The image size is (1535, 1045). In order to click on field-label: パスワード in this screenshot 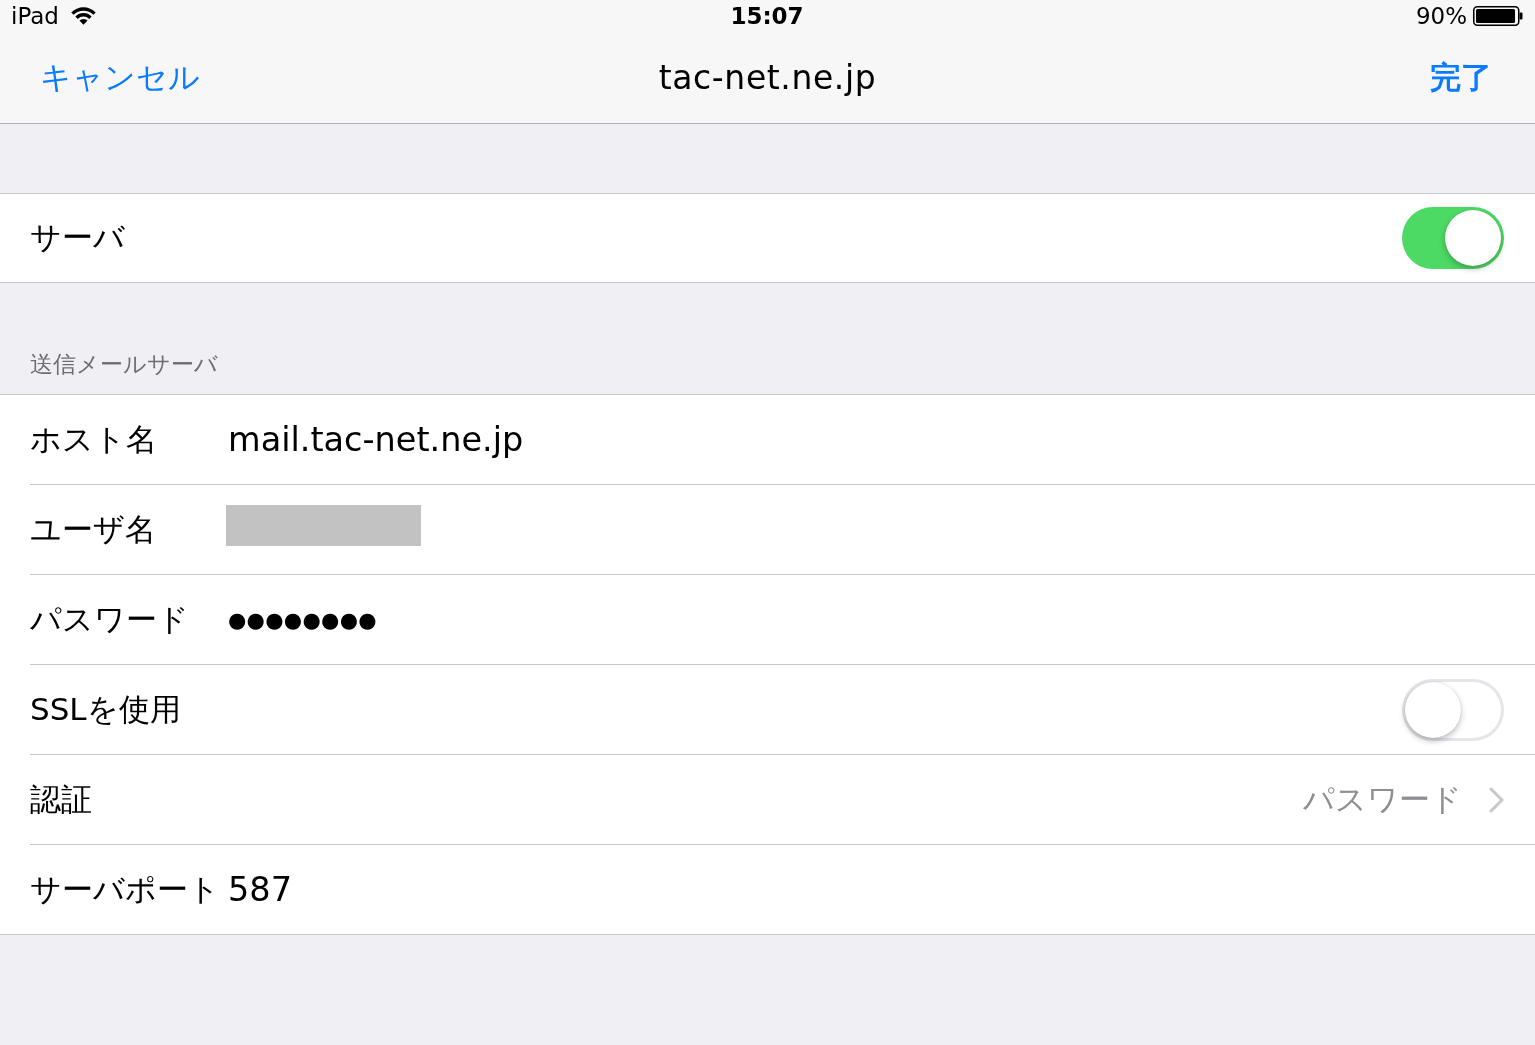, I will do `click(110, 619)`.